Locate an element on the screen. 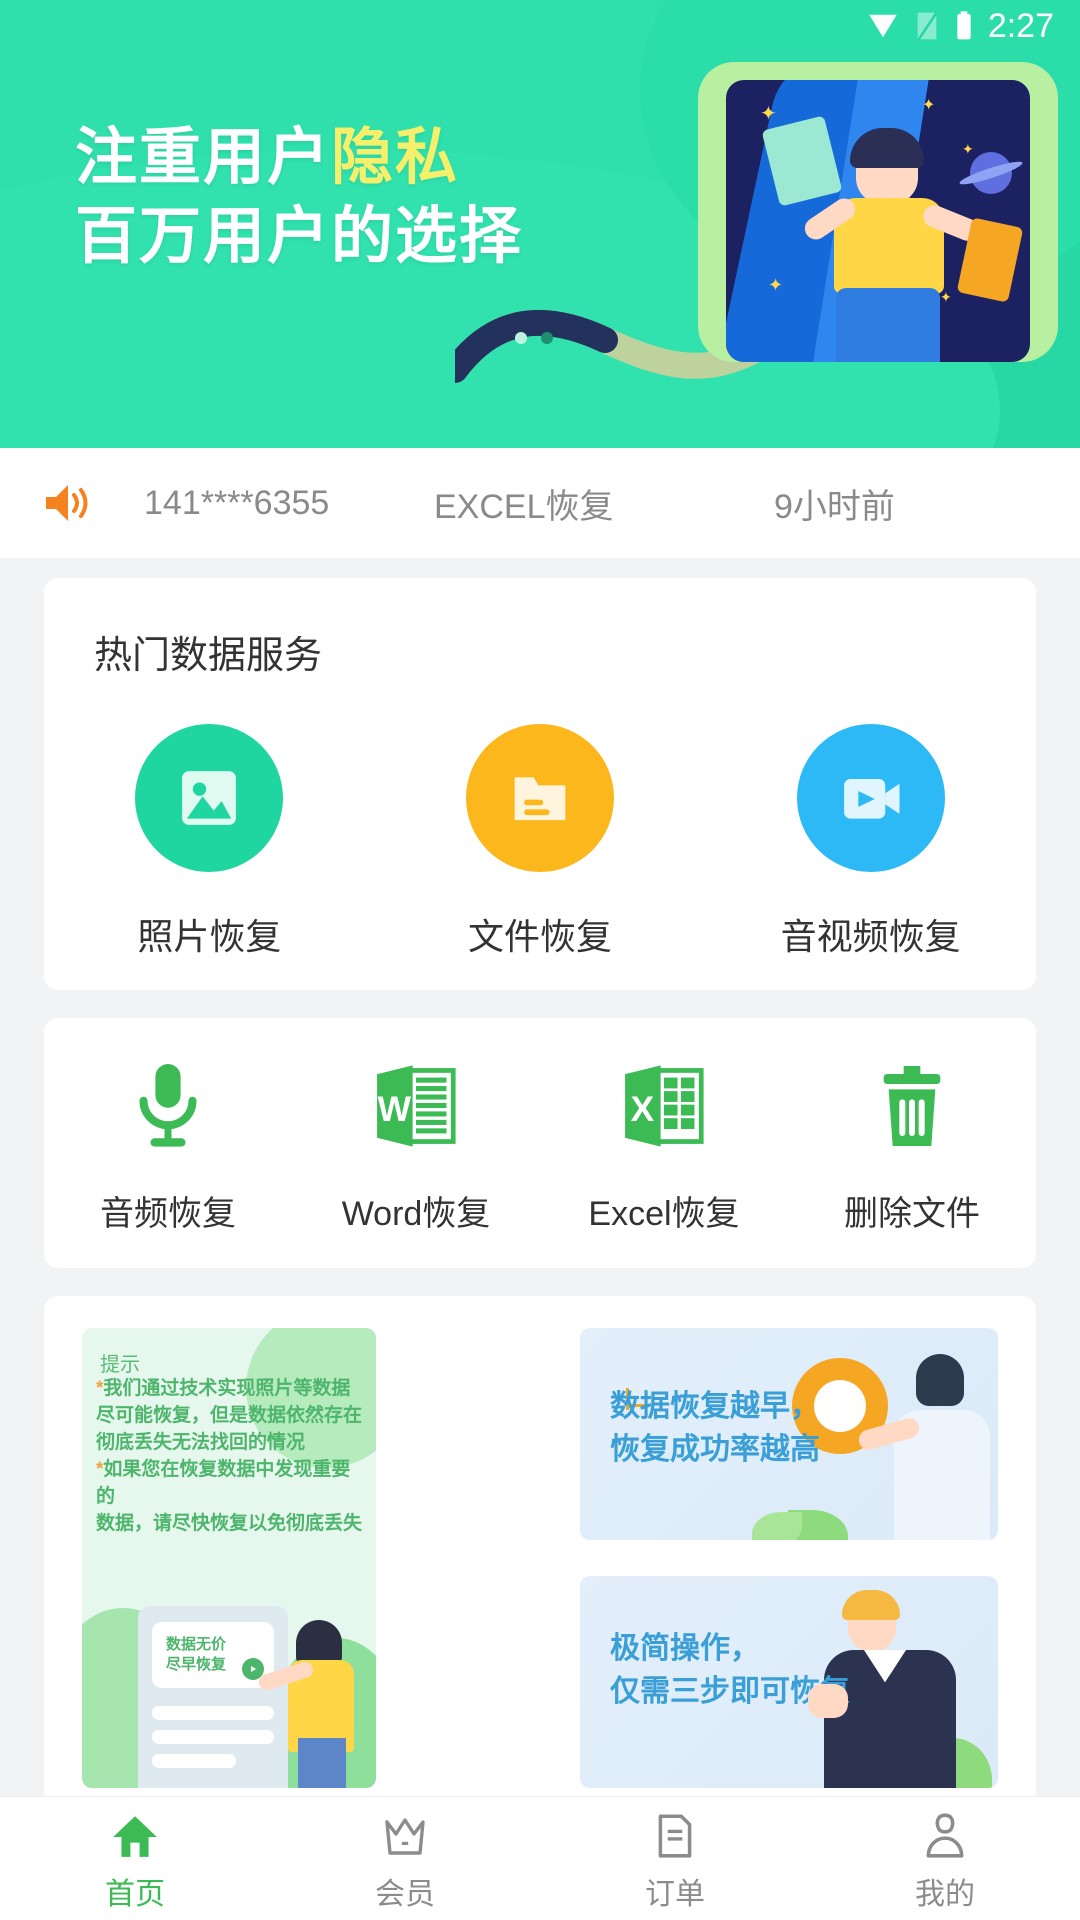  tab-orders: 订单 is located at coordinates (675, 1859).